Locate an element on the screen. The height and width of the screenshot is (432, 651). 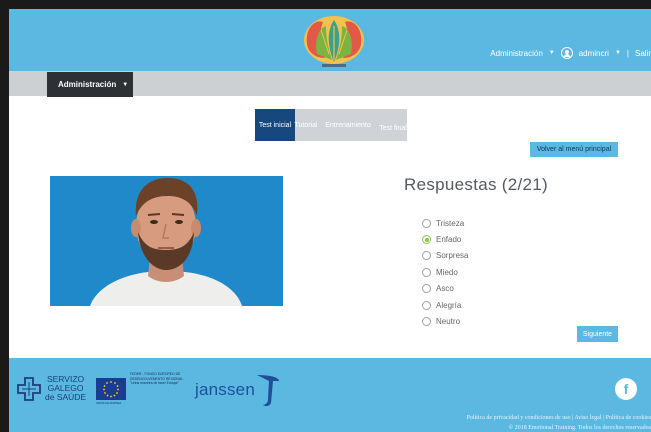
option-label: Tristeza is located at coordinates (450, 223).